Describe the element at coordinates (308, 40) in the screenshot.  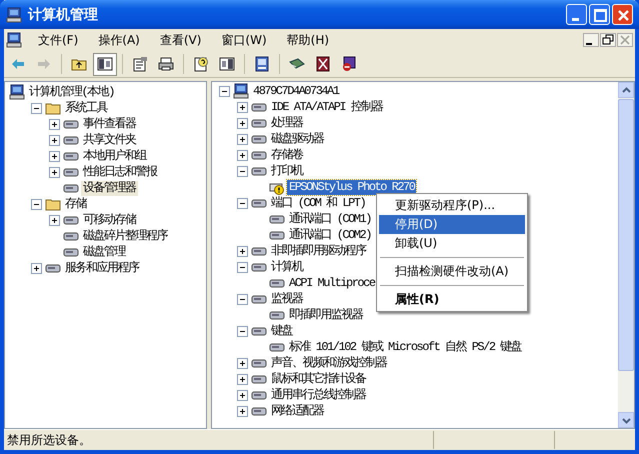
I see `menu-item: 帮助(H)` at that location.